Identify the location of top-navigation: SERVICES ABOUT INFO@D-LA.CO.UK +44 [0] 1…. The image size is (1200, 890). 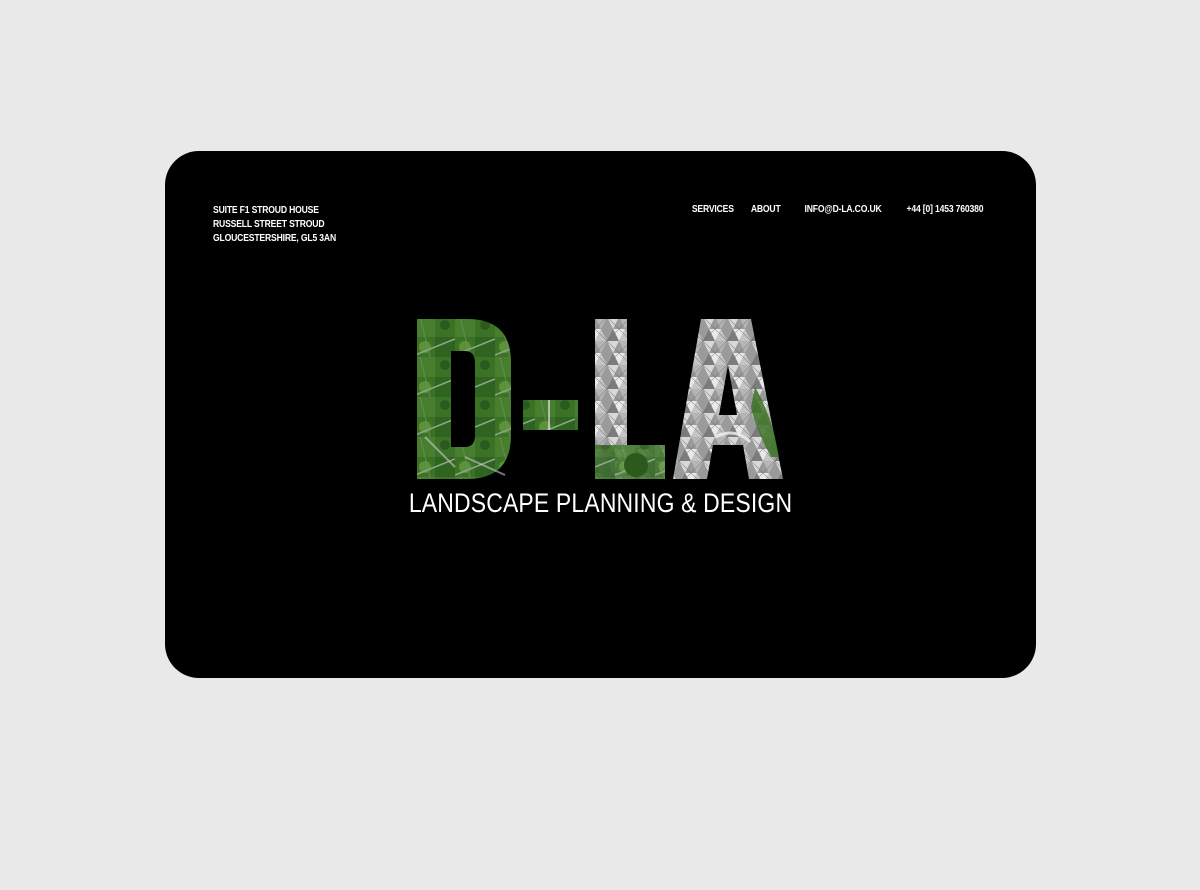
(834, 210).